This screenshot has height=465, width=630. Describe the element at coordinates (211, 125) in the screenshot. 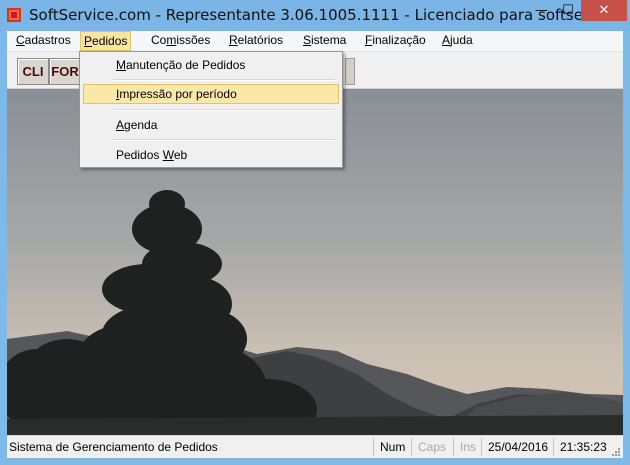

I see `menuitem-agenda: Agenda` at that location.